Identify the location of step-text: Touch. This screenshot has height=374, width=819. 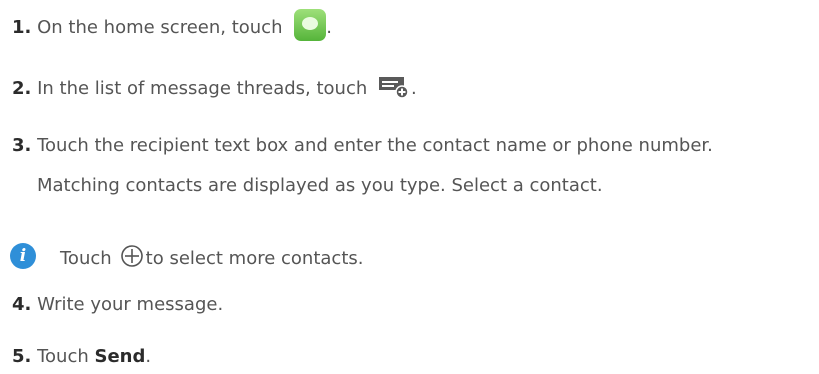
(66, 356).